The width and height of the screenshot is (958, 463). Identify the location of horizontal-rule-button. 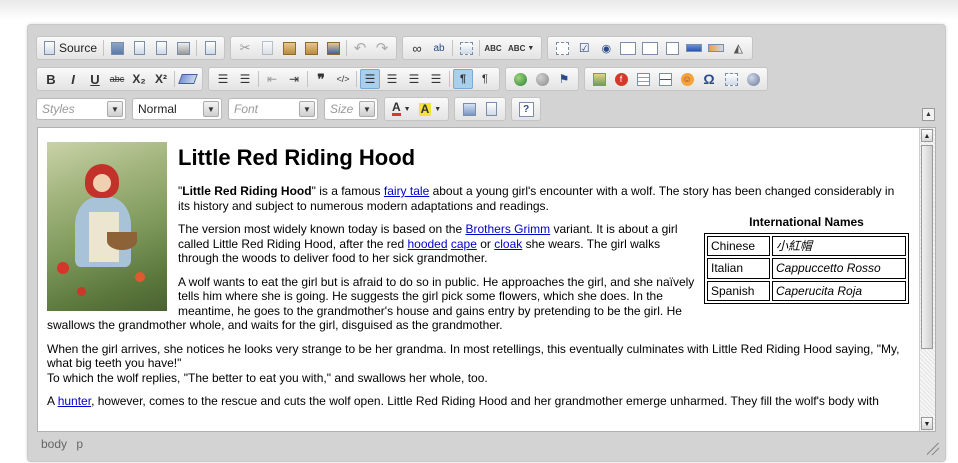
(665, 79).